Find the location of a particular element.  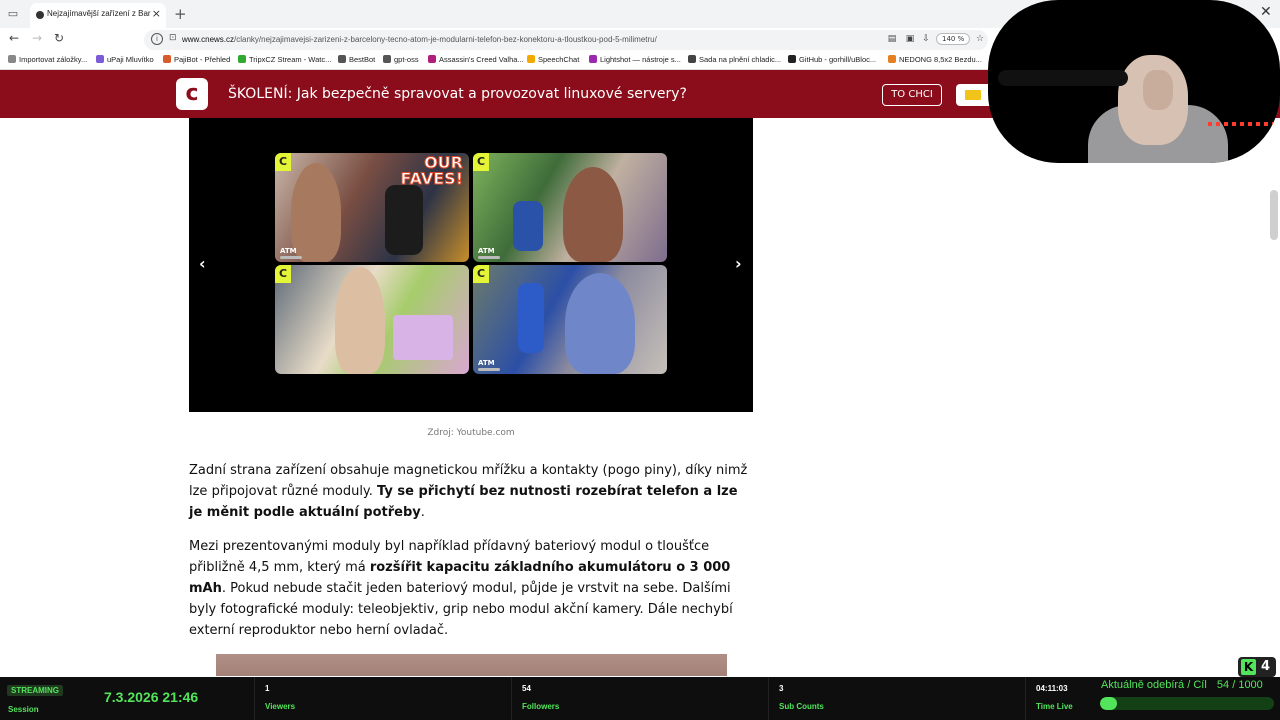

lock-icon: ⊡ is located at coordinates (173, 38).